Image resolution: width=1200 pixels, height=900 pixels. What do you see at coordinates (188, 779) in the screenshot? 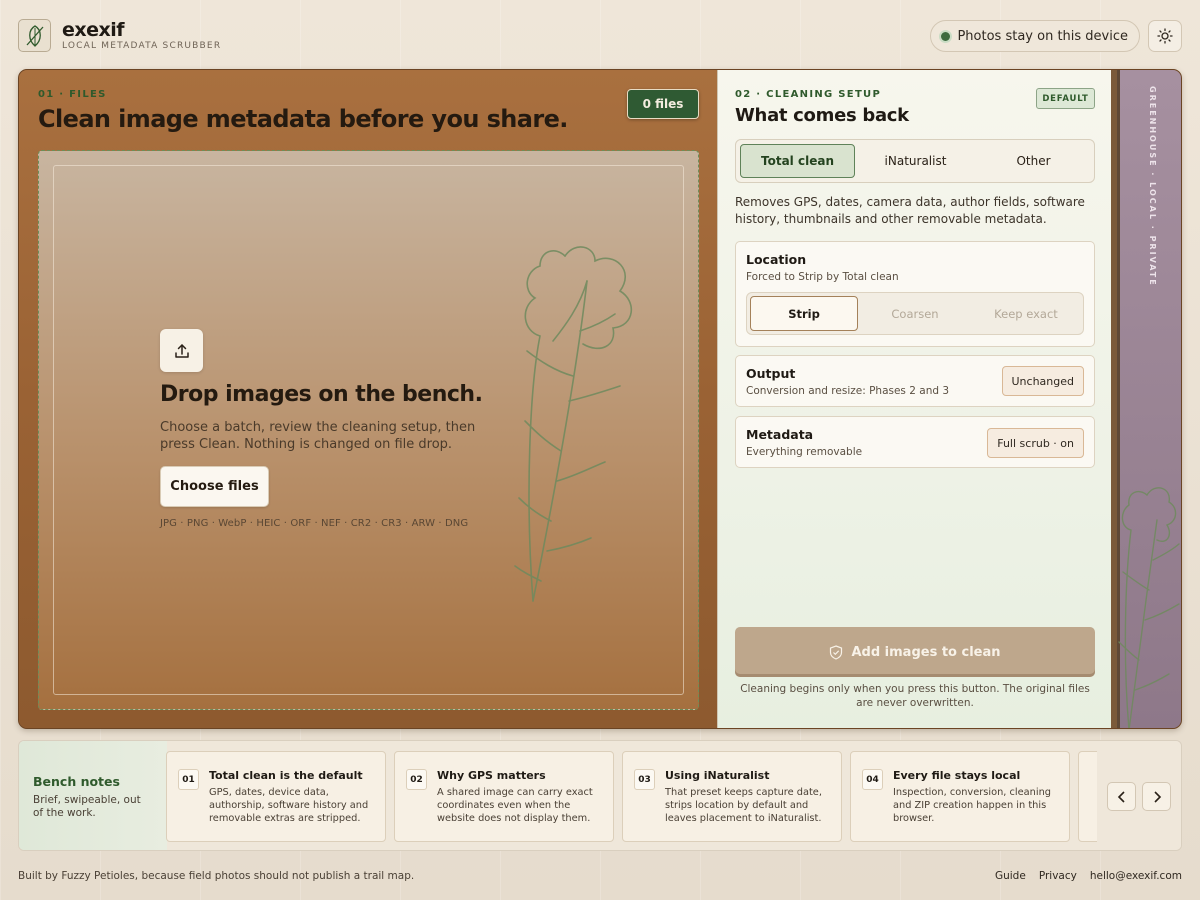
I see `note-number: 01` at bounding box center [188, 779].